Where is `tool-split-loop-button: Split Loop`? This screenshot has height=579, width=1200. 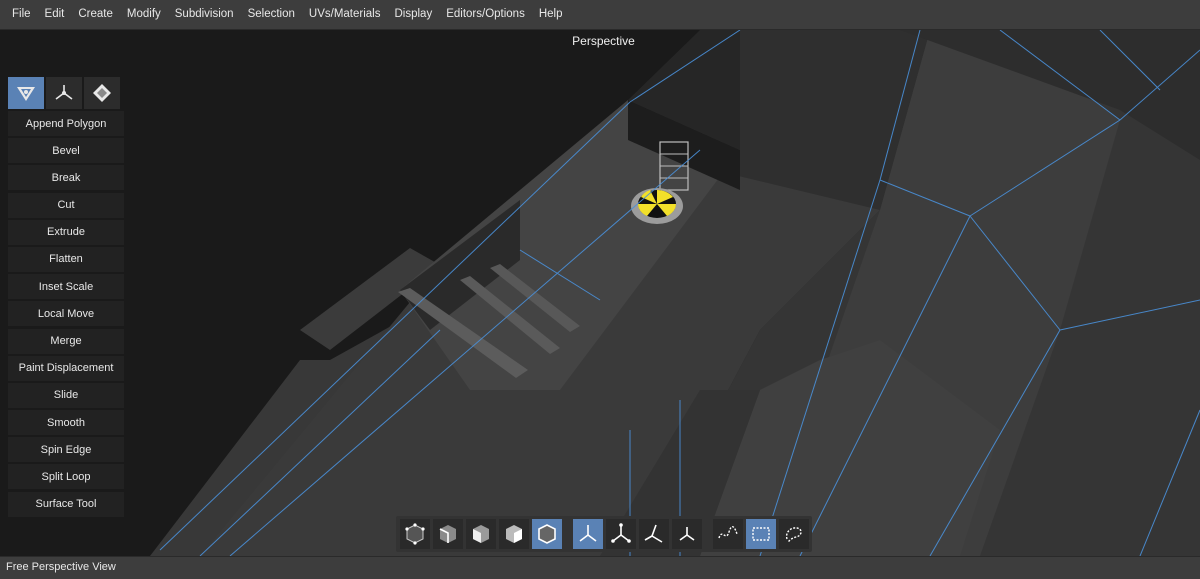
tool-split-loop-button: Split Loop is located at coordinates (66, 477).